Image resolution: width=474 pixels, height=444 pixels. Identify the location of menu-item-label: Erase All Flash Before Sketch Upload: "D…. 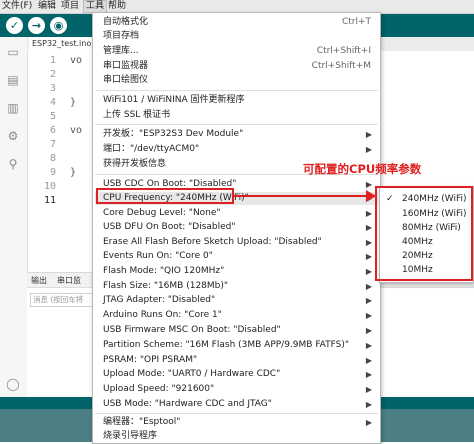
(212, 242).